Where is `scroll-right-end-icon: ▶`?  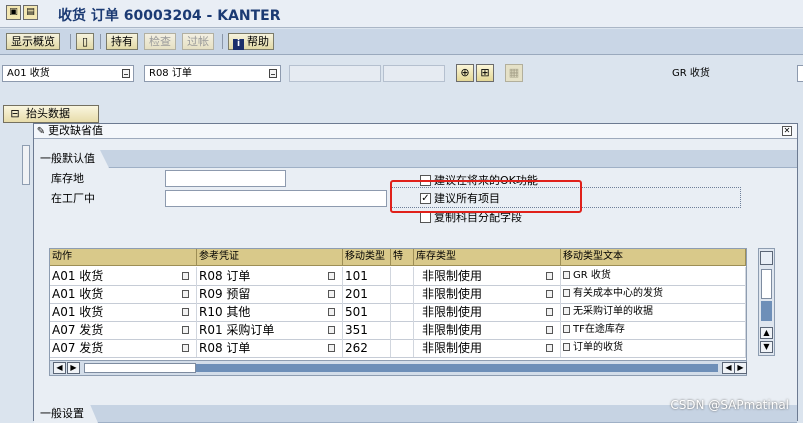
scroll-right-end-icon: ▶ is located at coordinates (740, 368).